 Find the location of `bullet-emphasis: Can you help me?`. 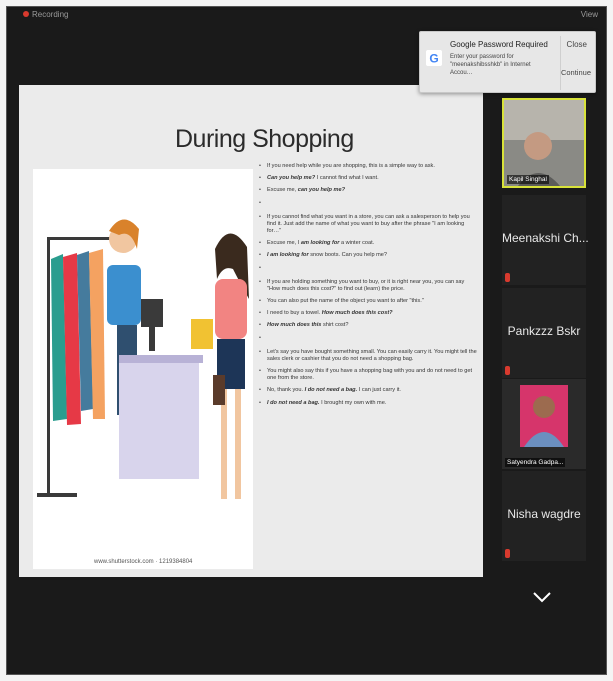

bullet-emphasis: Can you help me? is located at coordinates (291, 178).